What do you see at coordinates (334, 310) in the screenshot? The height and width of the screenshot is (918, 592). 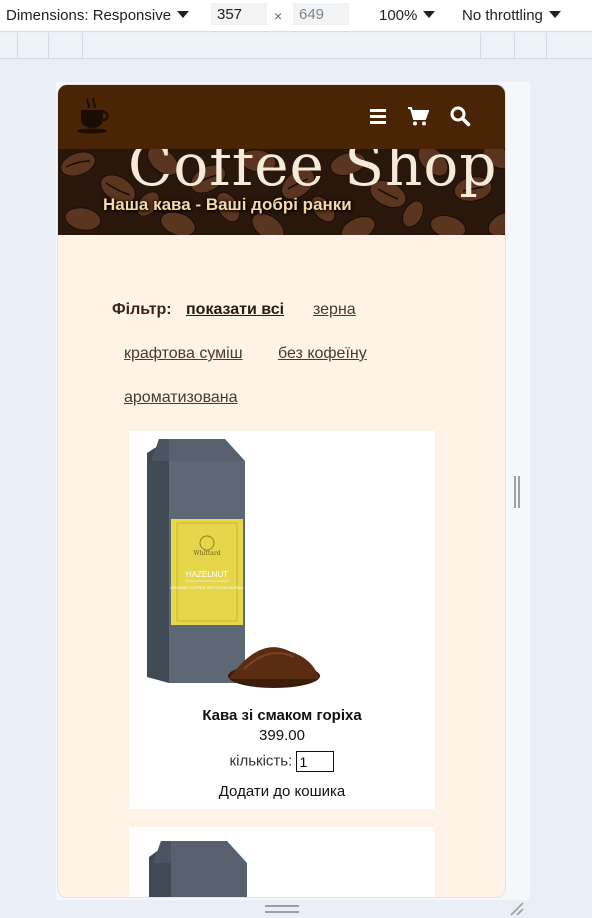 I see `filter-beans: зерна` at bounding box center [334, 310].